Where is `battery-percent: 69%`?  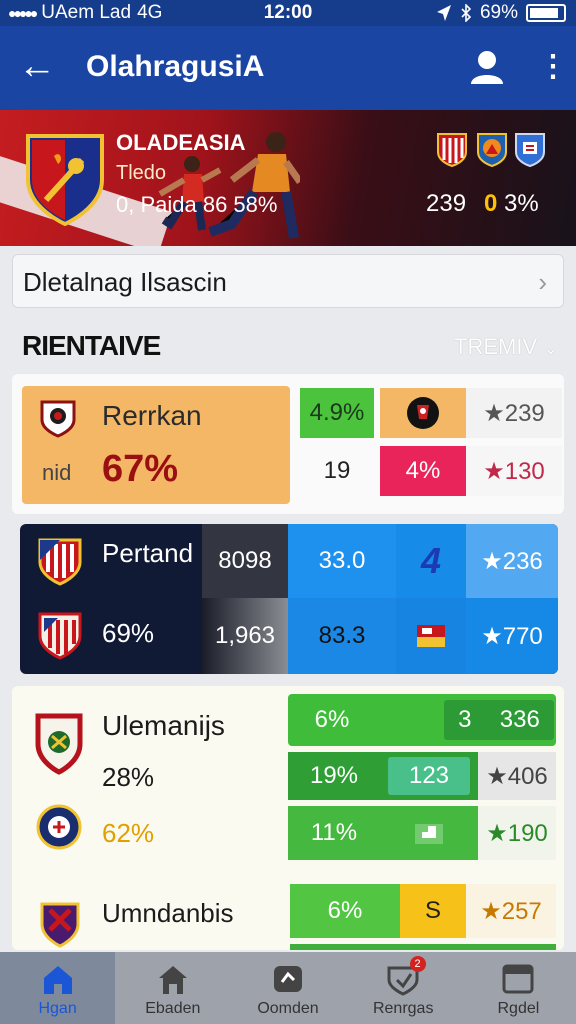
battery-percent: 69% is located at coordinates (498, 12).